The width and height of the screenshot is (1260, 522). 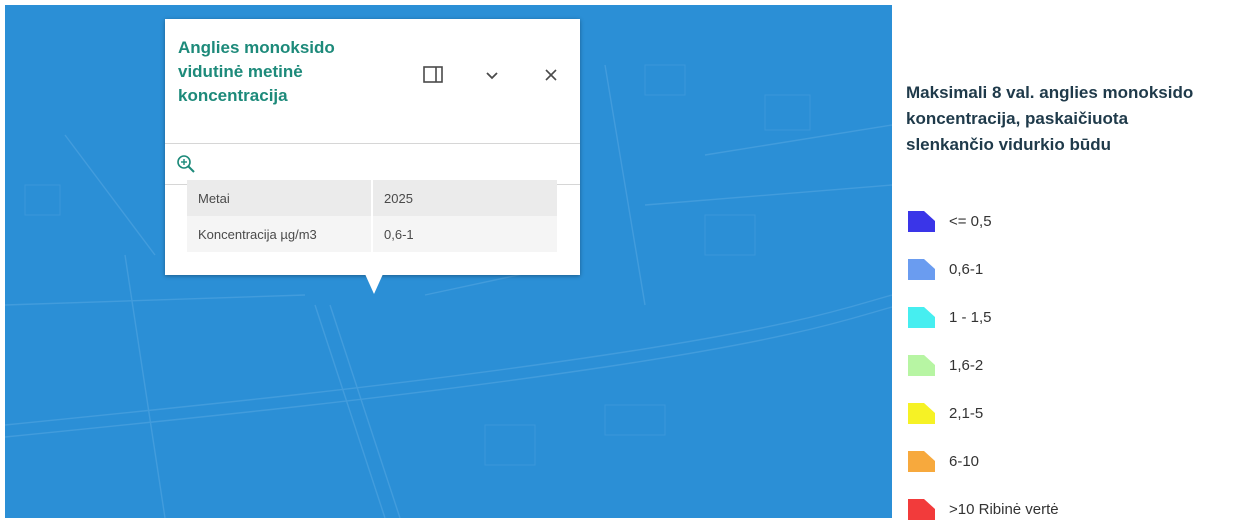 I want to click on legend-item: 2,1-5, so click(x=944, y=413).